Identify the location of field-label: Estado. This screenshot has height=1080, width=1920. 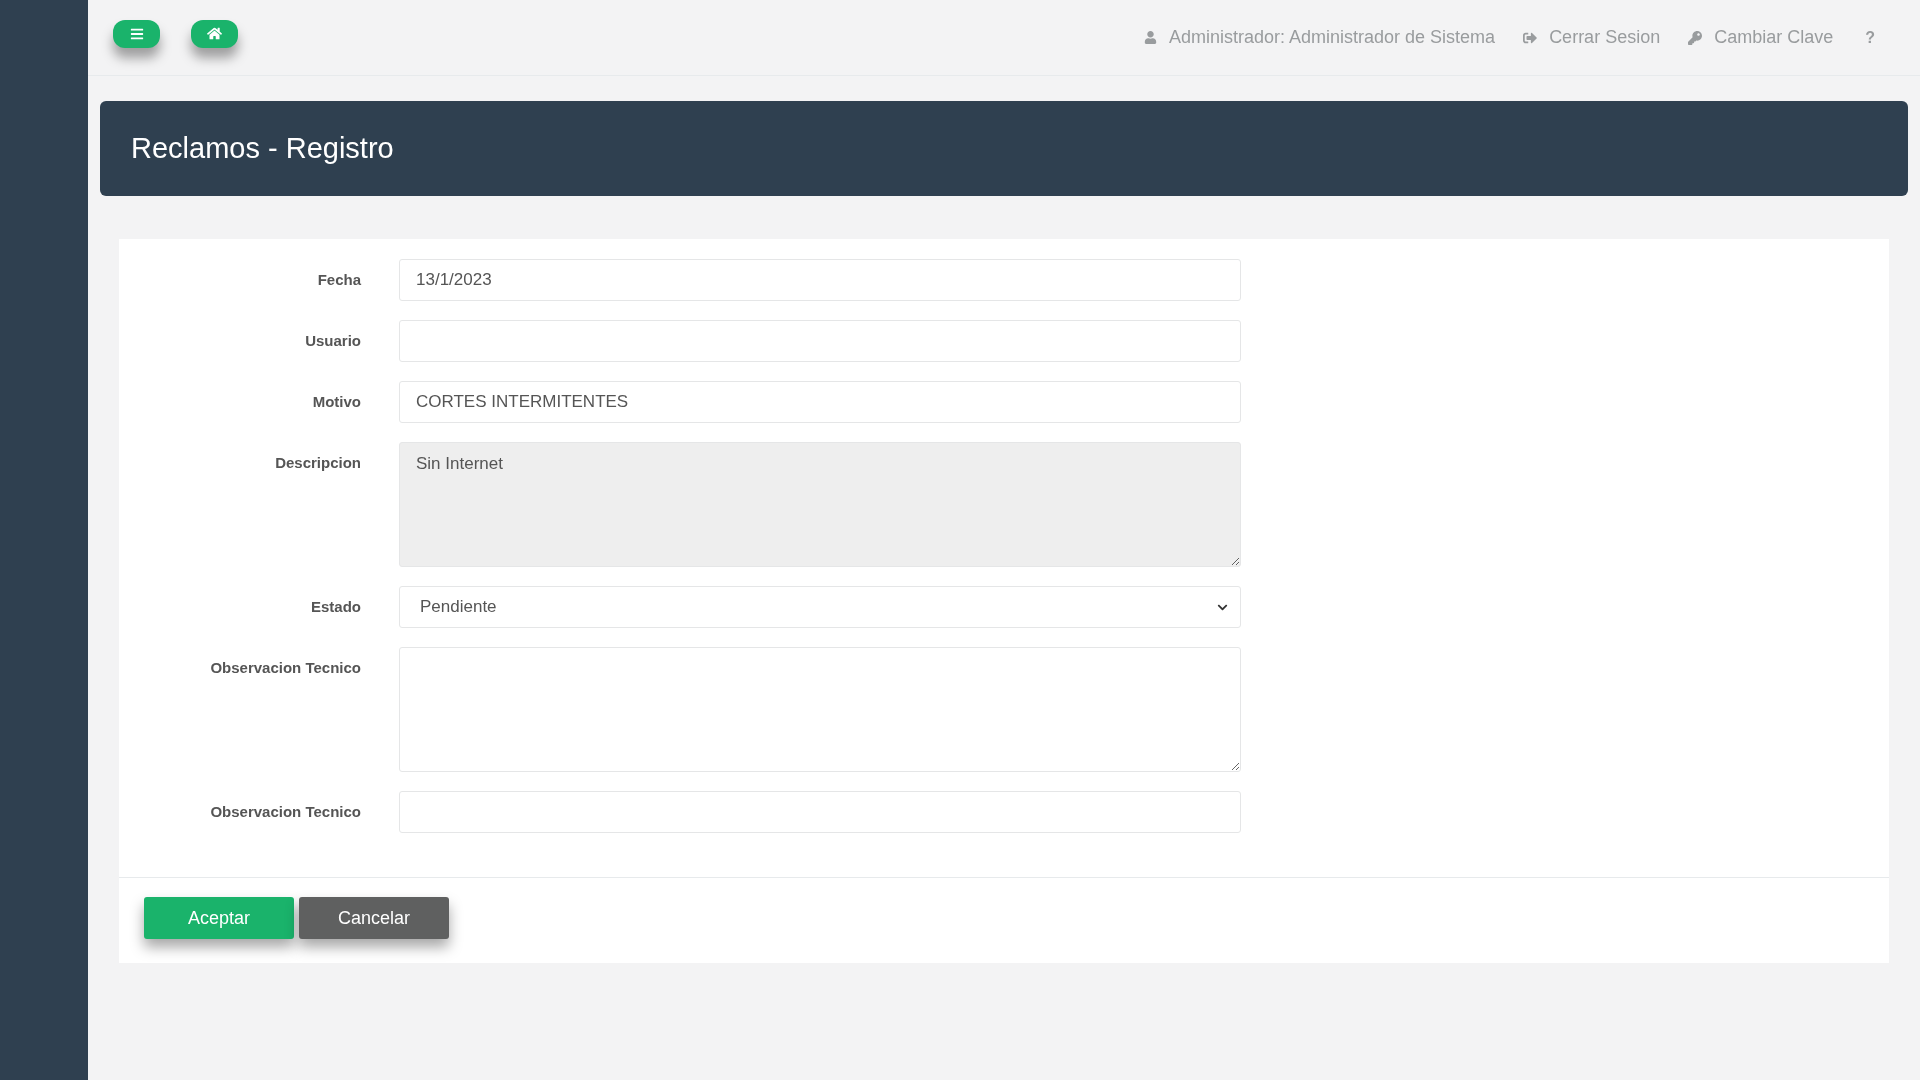
(336, 606).